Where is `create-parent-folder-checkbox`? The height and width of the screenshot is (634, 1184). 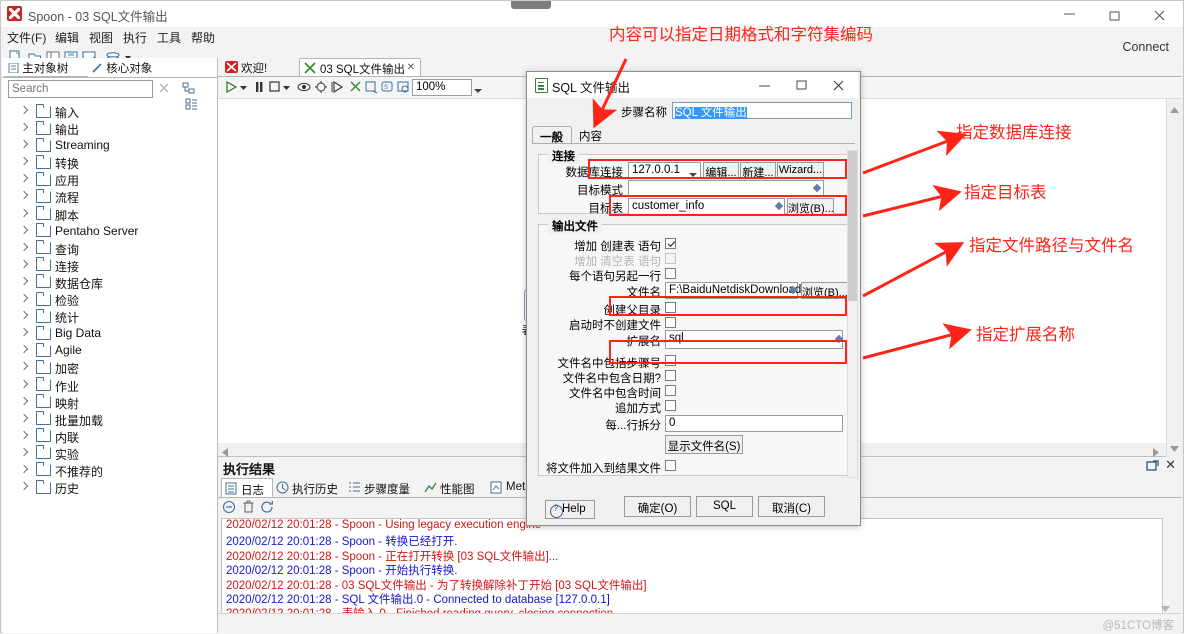
create-parent-folder-checkbox is located at coordinates (670, 307).